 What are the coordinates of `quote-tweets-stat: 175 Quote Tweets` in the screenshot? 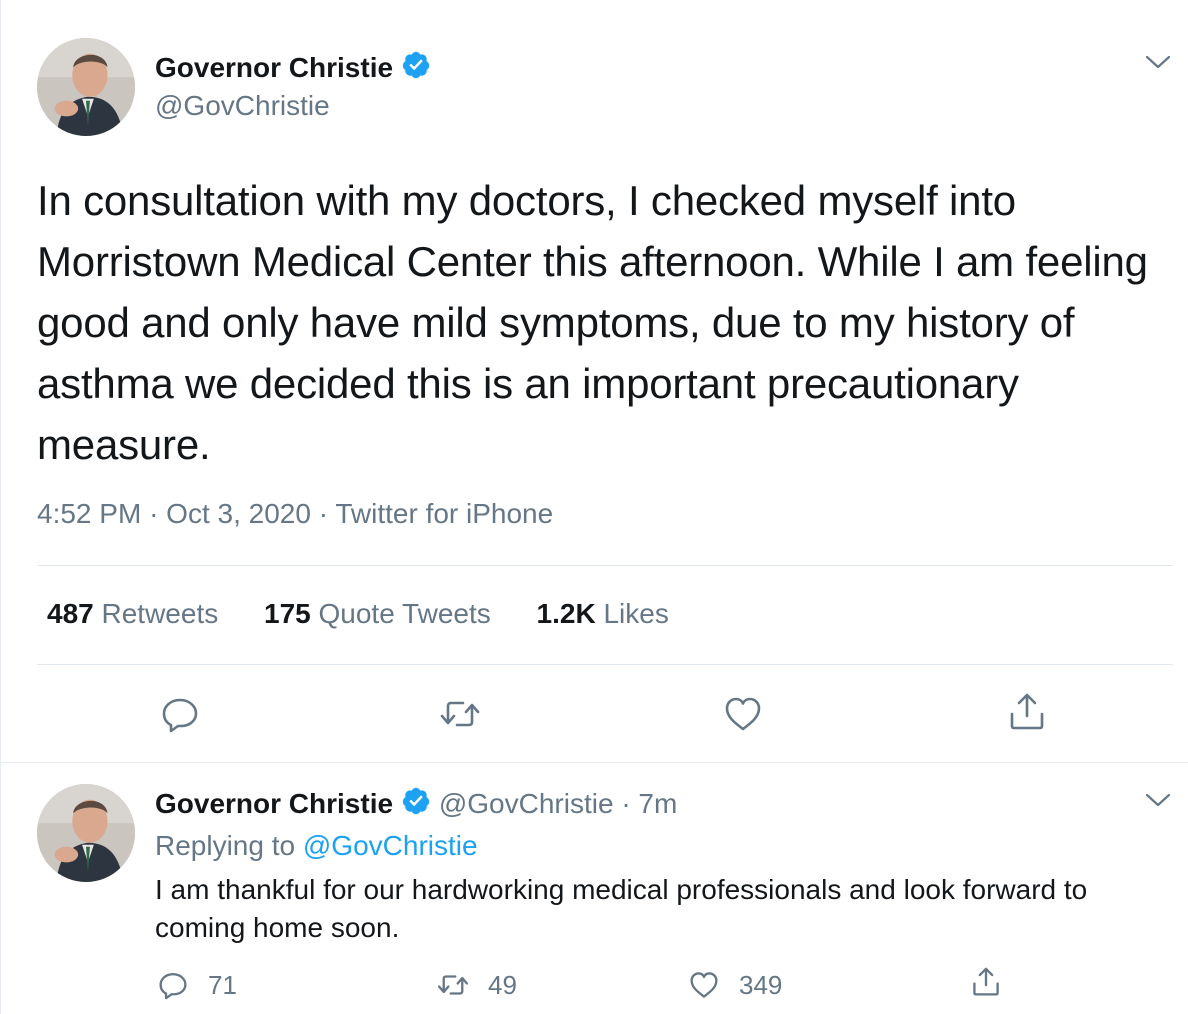 It's located at (377, 613).